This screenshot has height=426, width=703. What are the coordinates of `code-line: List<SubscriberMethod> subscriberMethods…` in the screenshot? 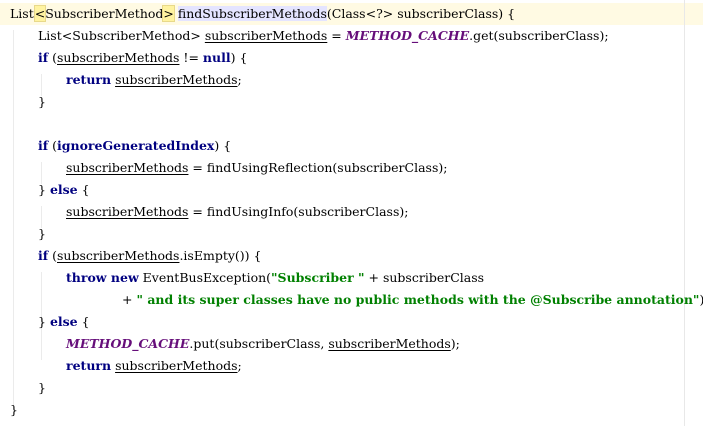 It's located at (323, 36).